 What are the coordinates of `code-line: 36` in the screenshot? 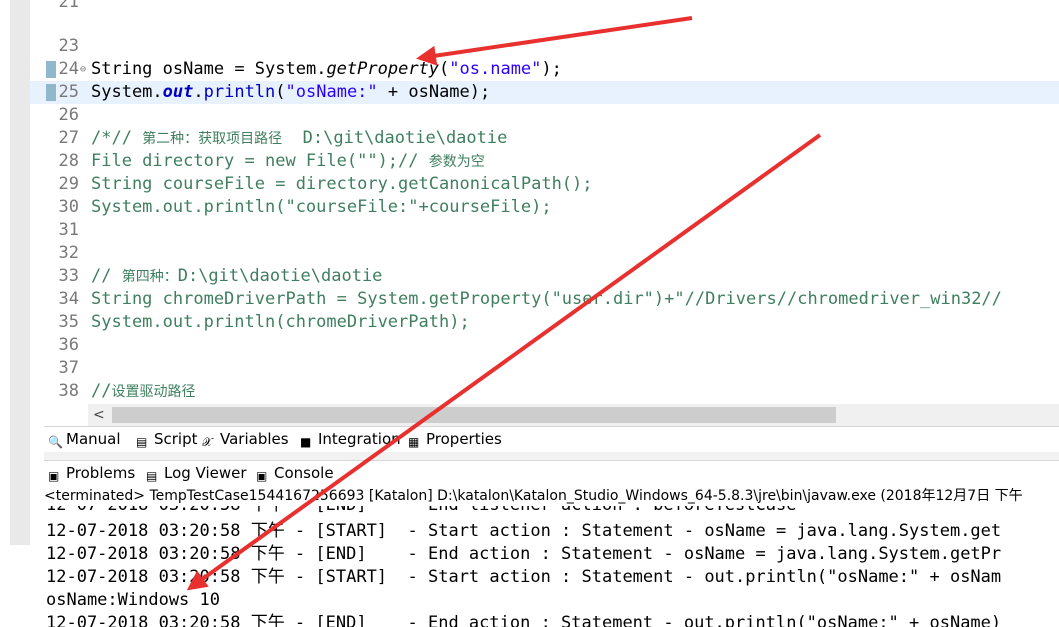 It's located at (544, 345).